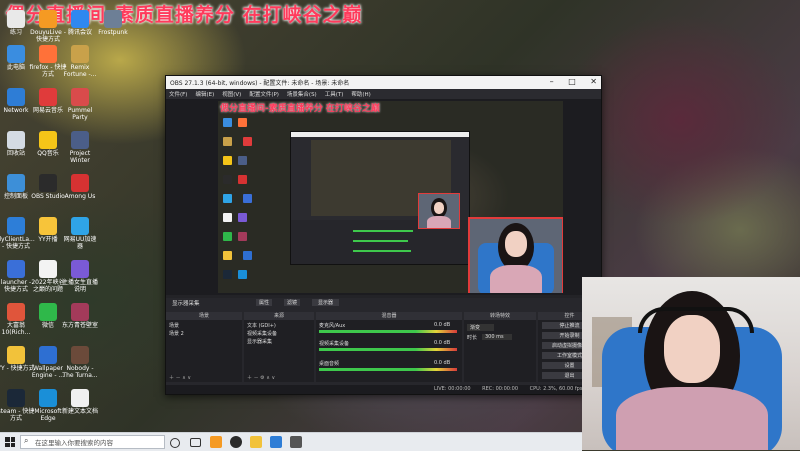  What do you see at coordinates (329, 364) in the screenshot?
I see `mixer-channel-name: 桌面音频` at bounding box center [329, 364].